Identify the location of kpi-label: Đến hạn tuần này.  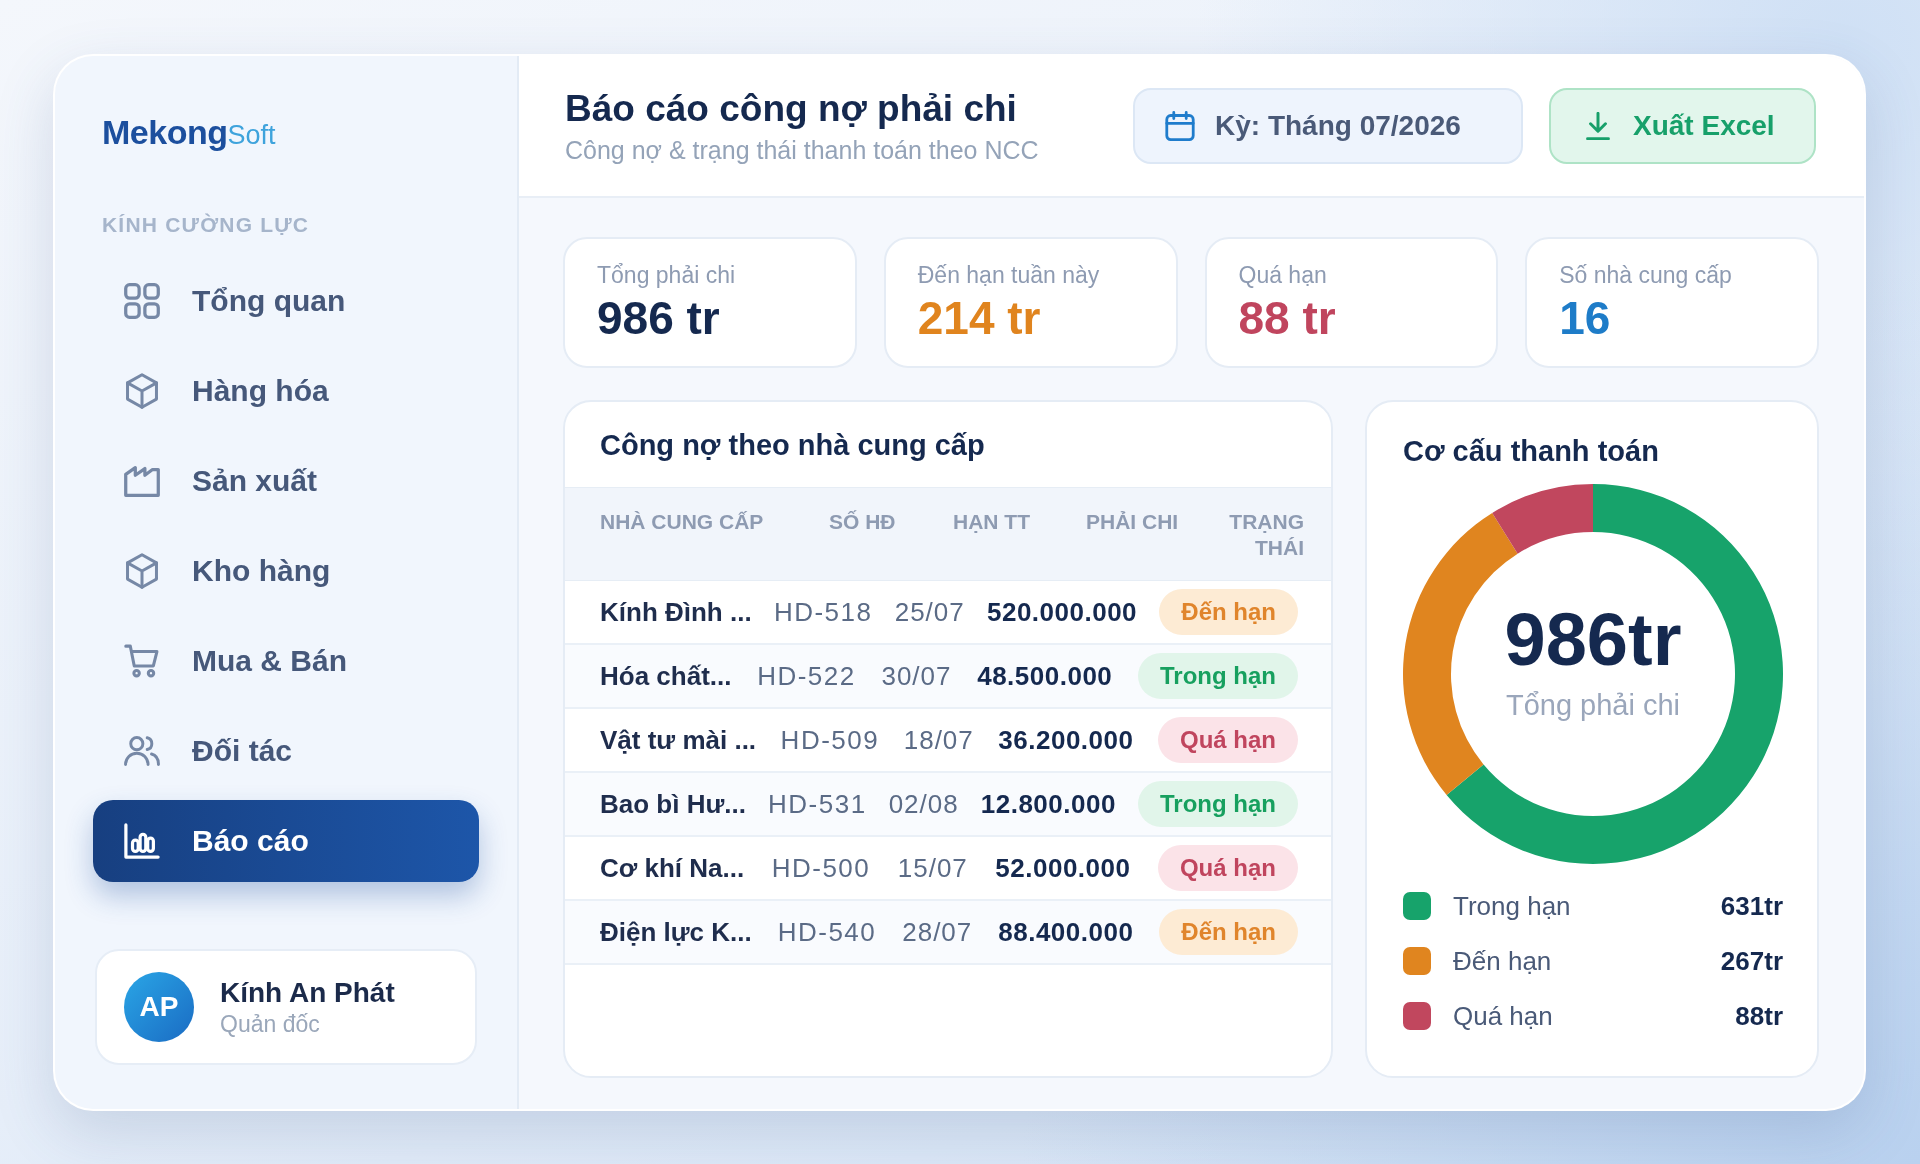
(1008, 275).